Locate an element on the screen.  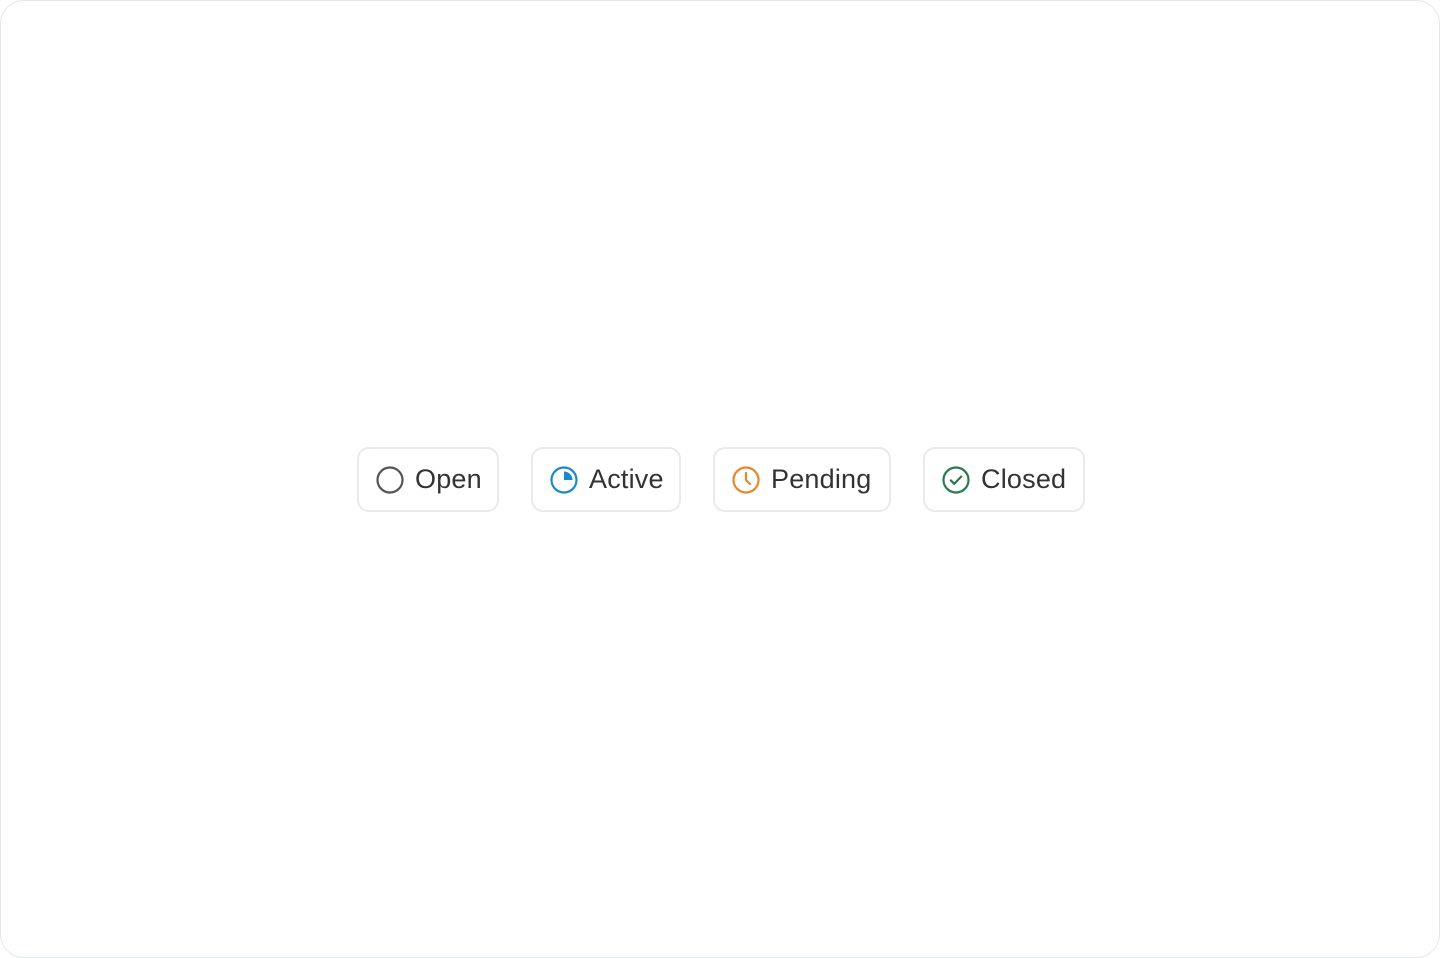
status-badge-closed: Closed is located at coordinates (1004, 479).